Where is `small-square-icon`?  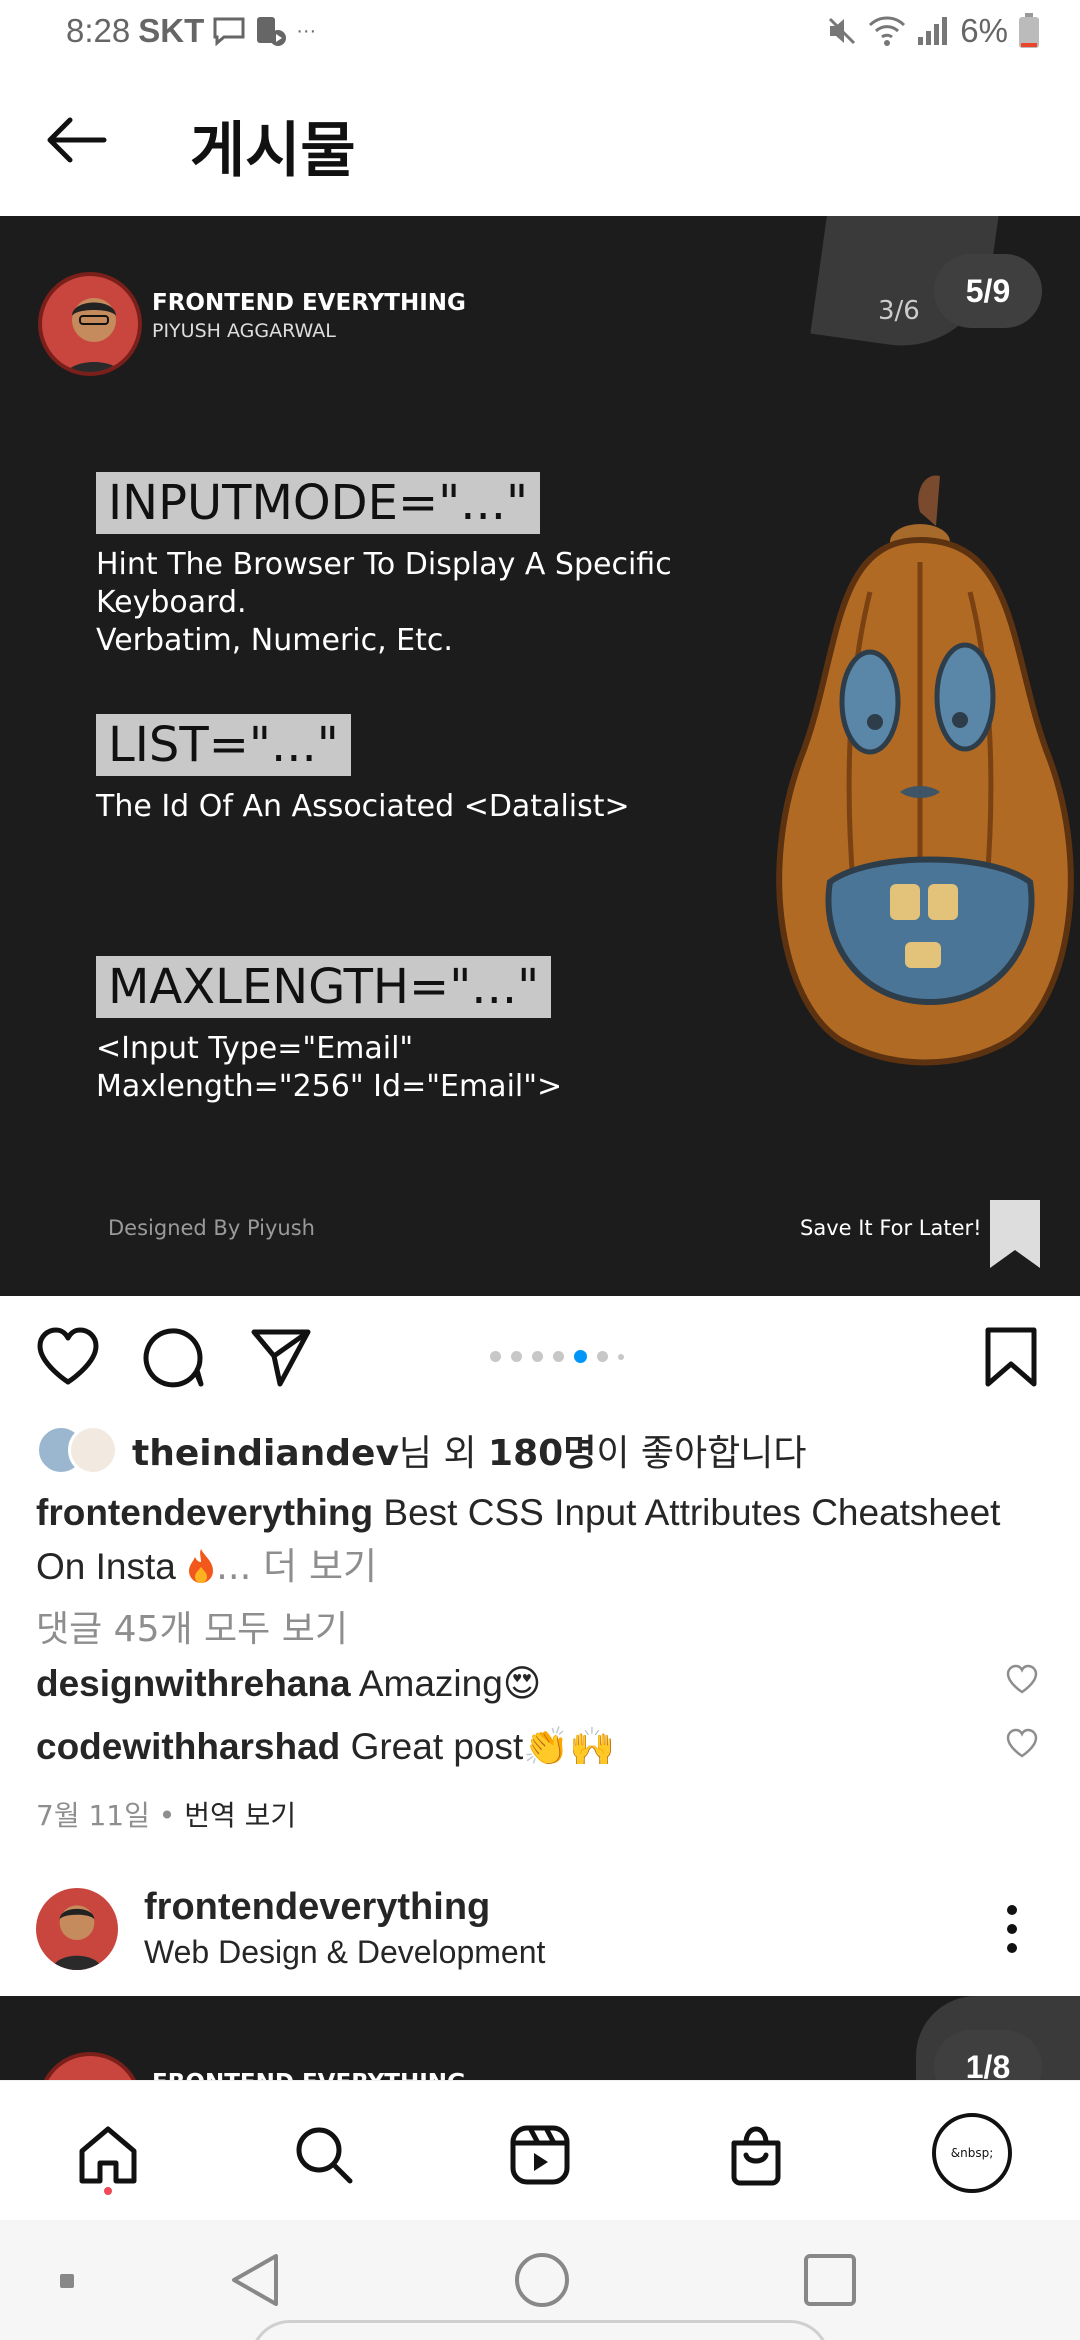 small-square-icon is located at coordinates (67, 2283).